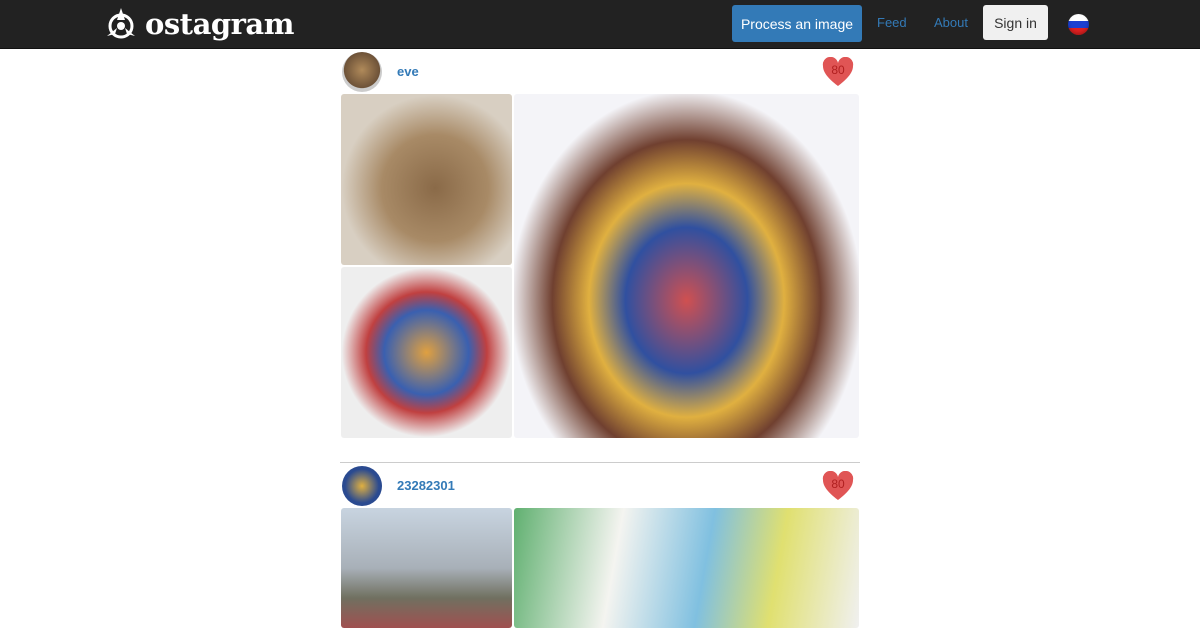 The height and width of the screenshot is (628, 1200). I want to click on process-image-button: Process an image, so click(797, 23).